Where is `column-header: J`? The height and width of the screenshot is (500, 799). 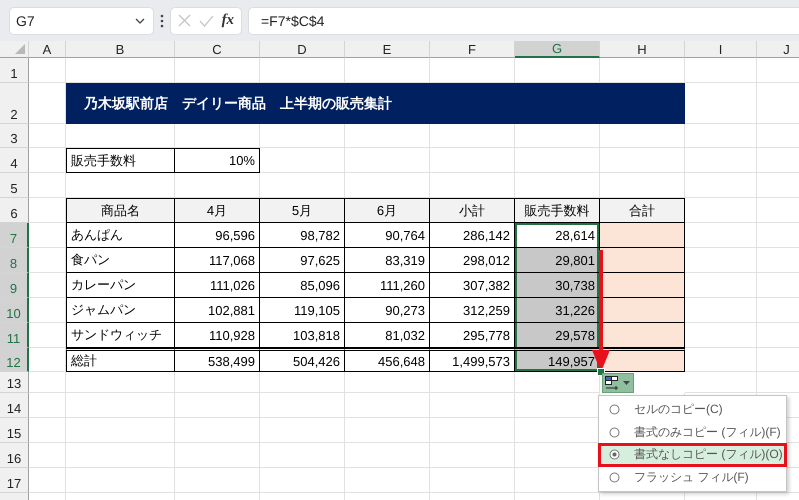 column-header: J is located at coordinates (778, 49).